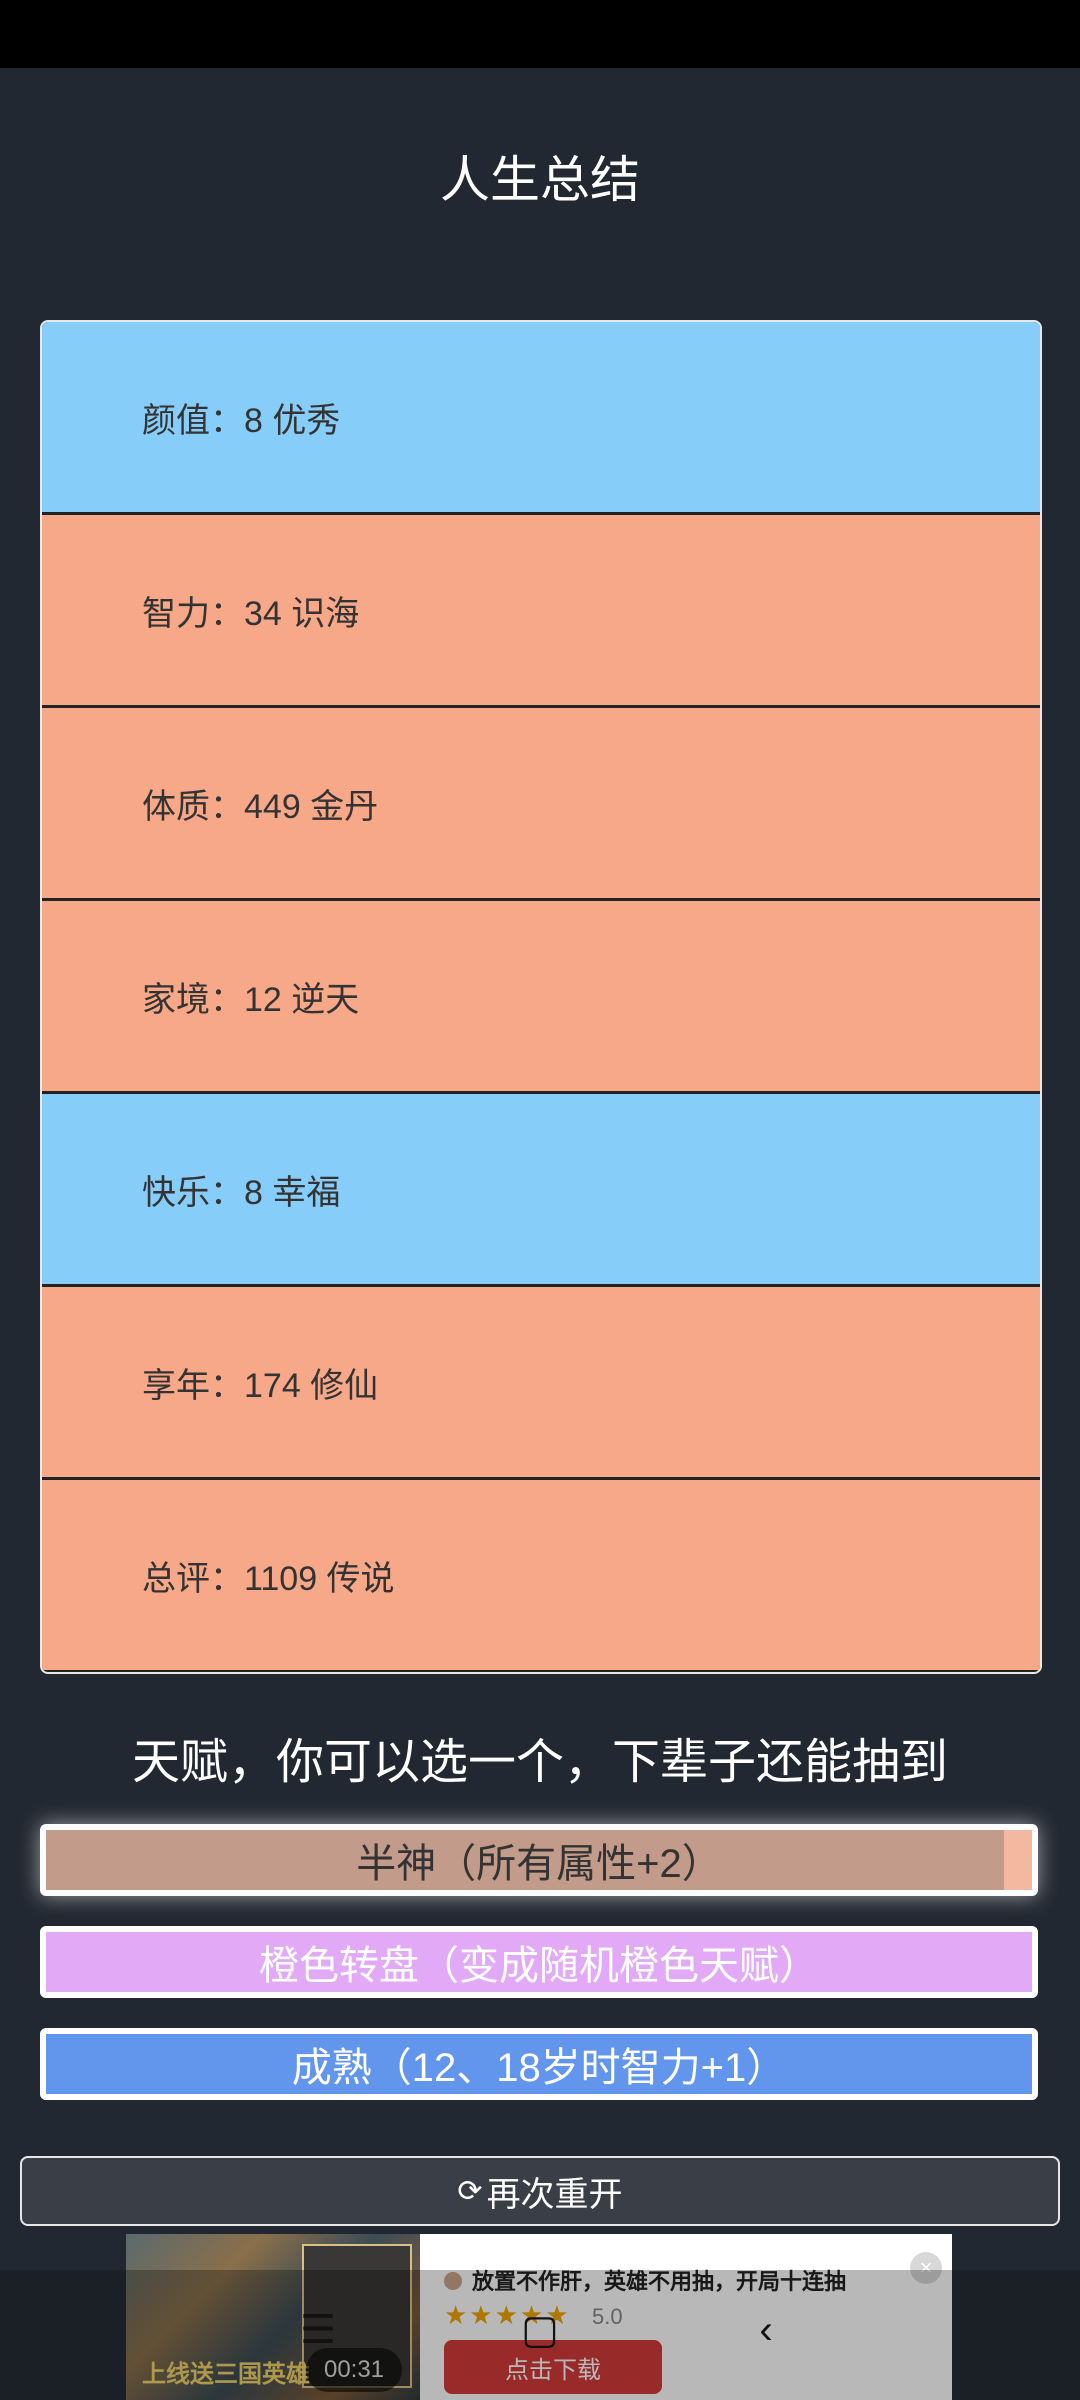 The width and height of the screenshot is (1080, 2400). I want to click on ad-text: 放置不作肝，英雄不用抽，开局十连抽, so click(659, 2281).